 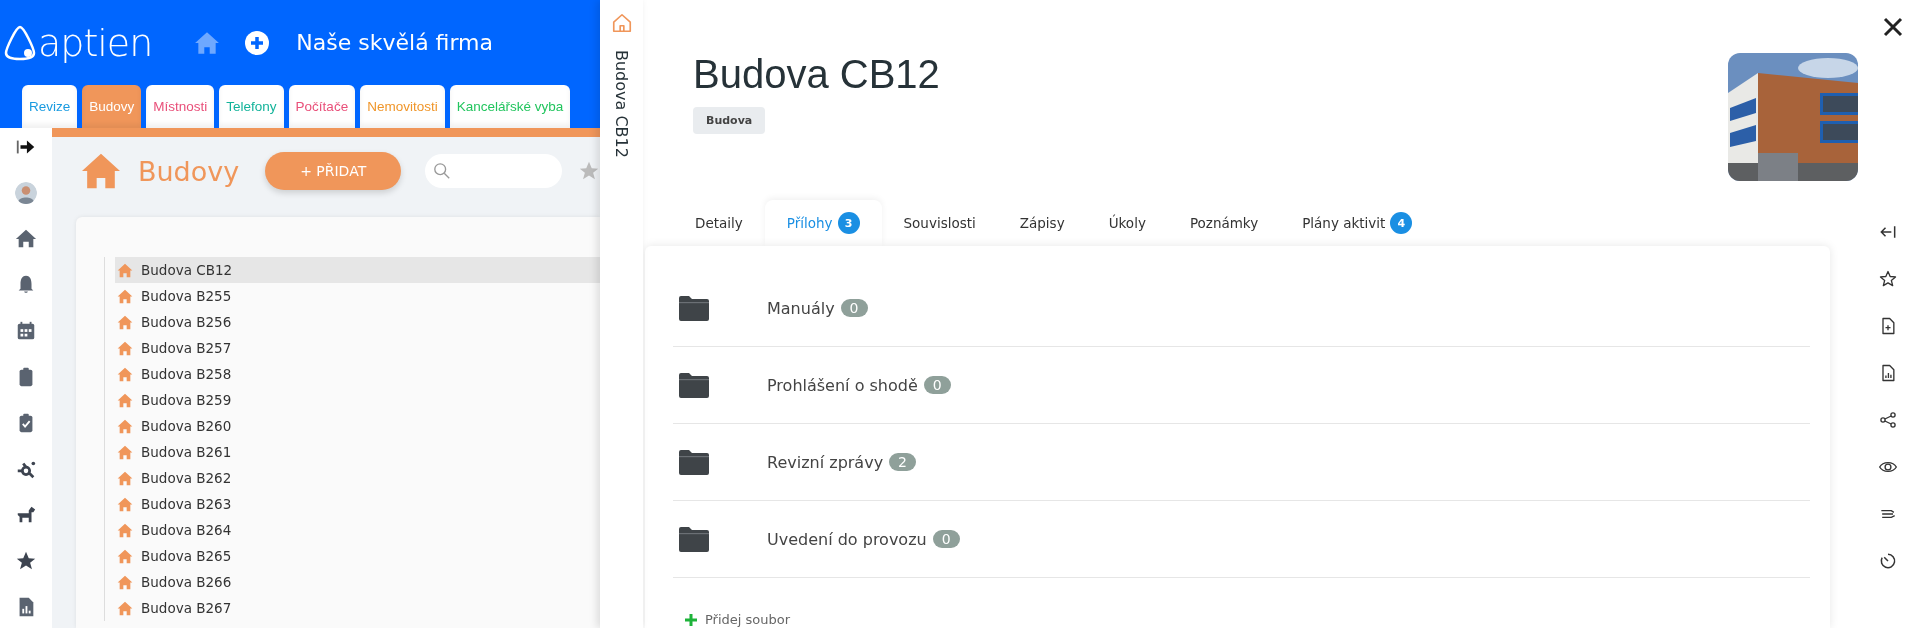 I want to click on building-item: Budova B255, so click(x=357, y=296).